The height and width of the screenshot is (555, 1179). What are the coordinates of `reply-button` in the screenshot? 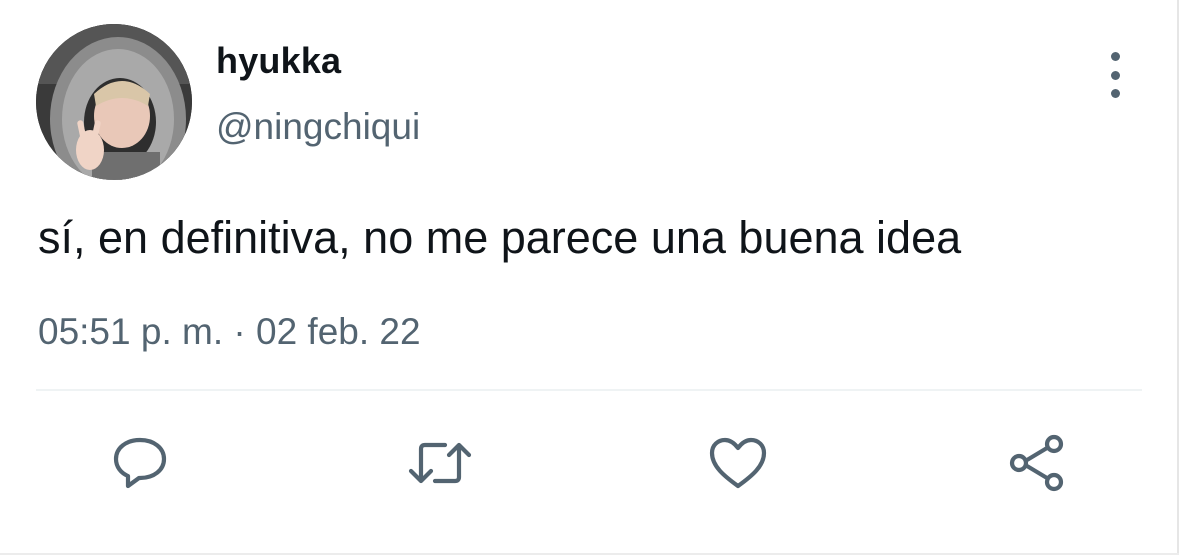 It's located at (140, 463).